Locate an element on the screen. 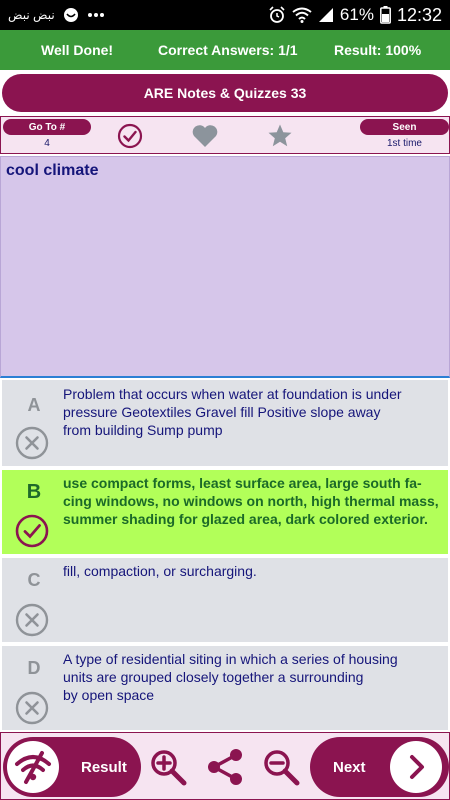 This screenshot has width=450, height=800. seen-label: Seen is located at coordinates (404, 127).